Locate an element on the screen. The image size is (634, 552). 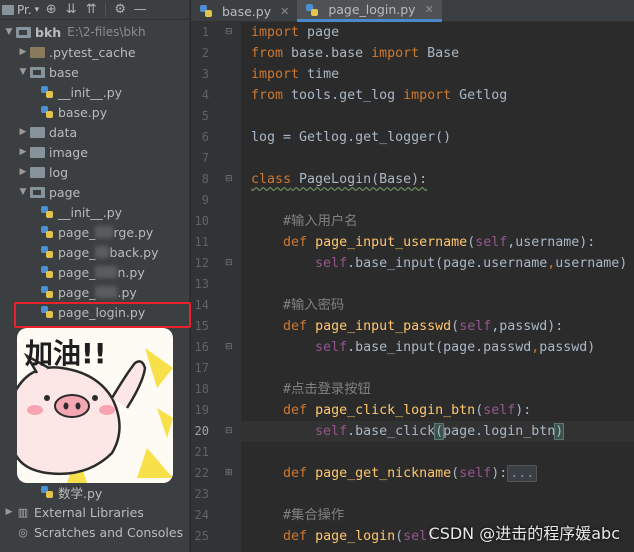
tree-item-page-file: page_ rge.py is located at coordinates (94, 232).